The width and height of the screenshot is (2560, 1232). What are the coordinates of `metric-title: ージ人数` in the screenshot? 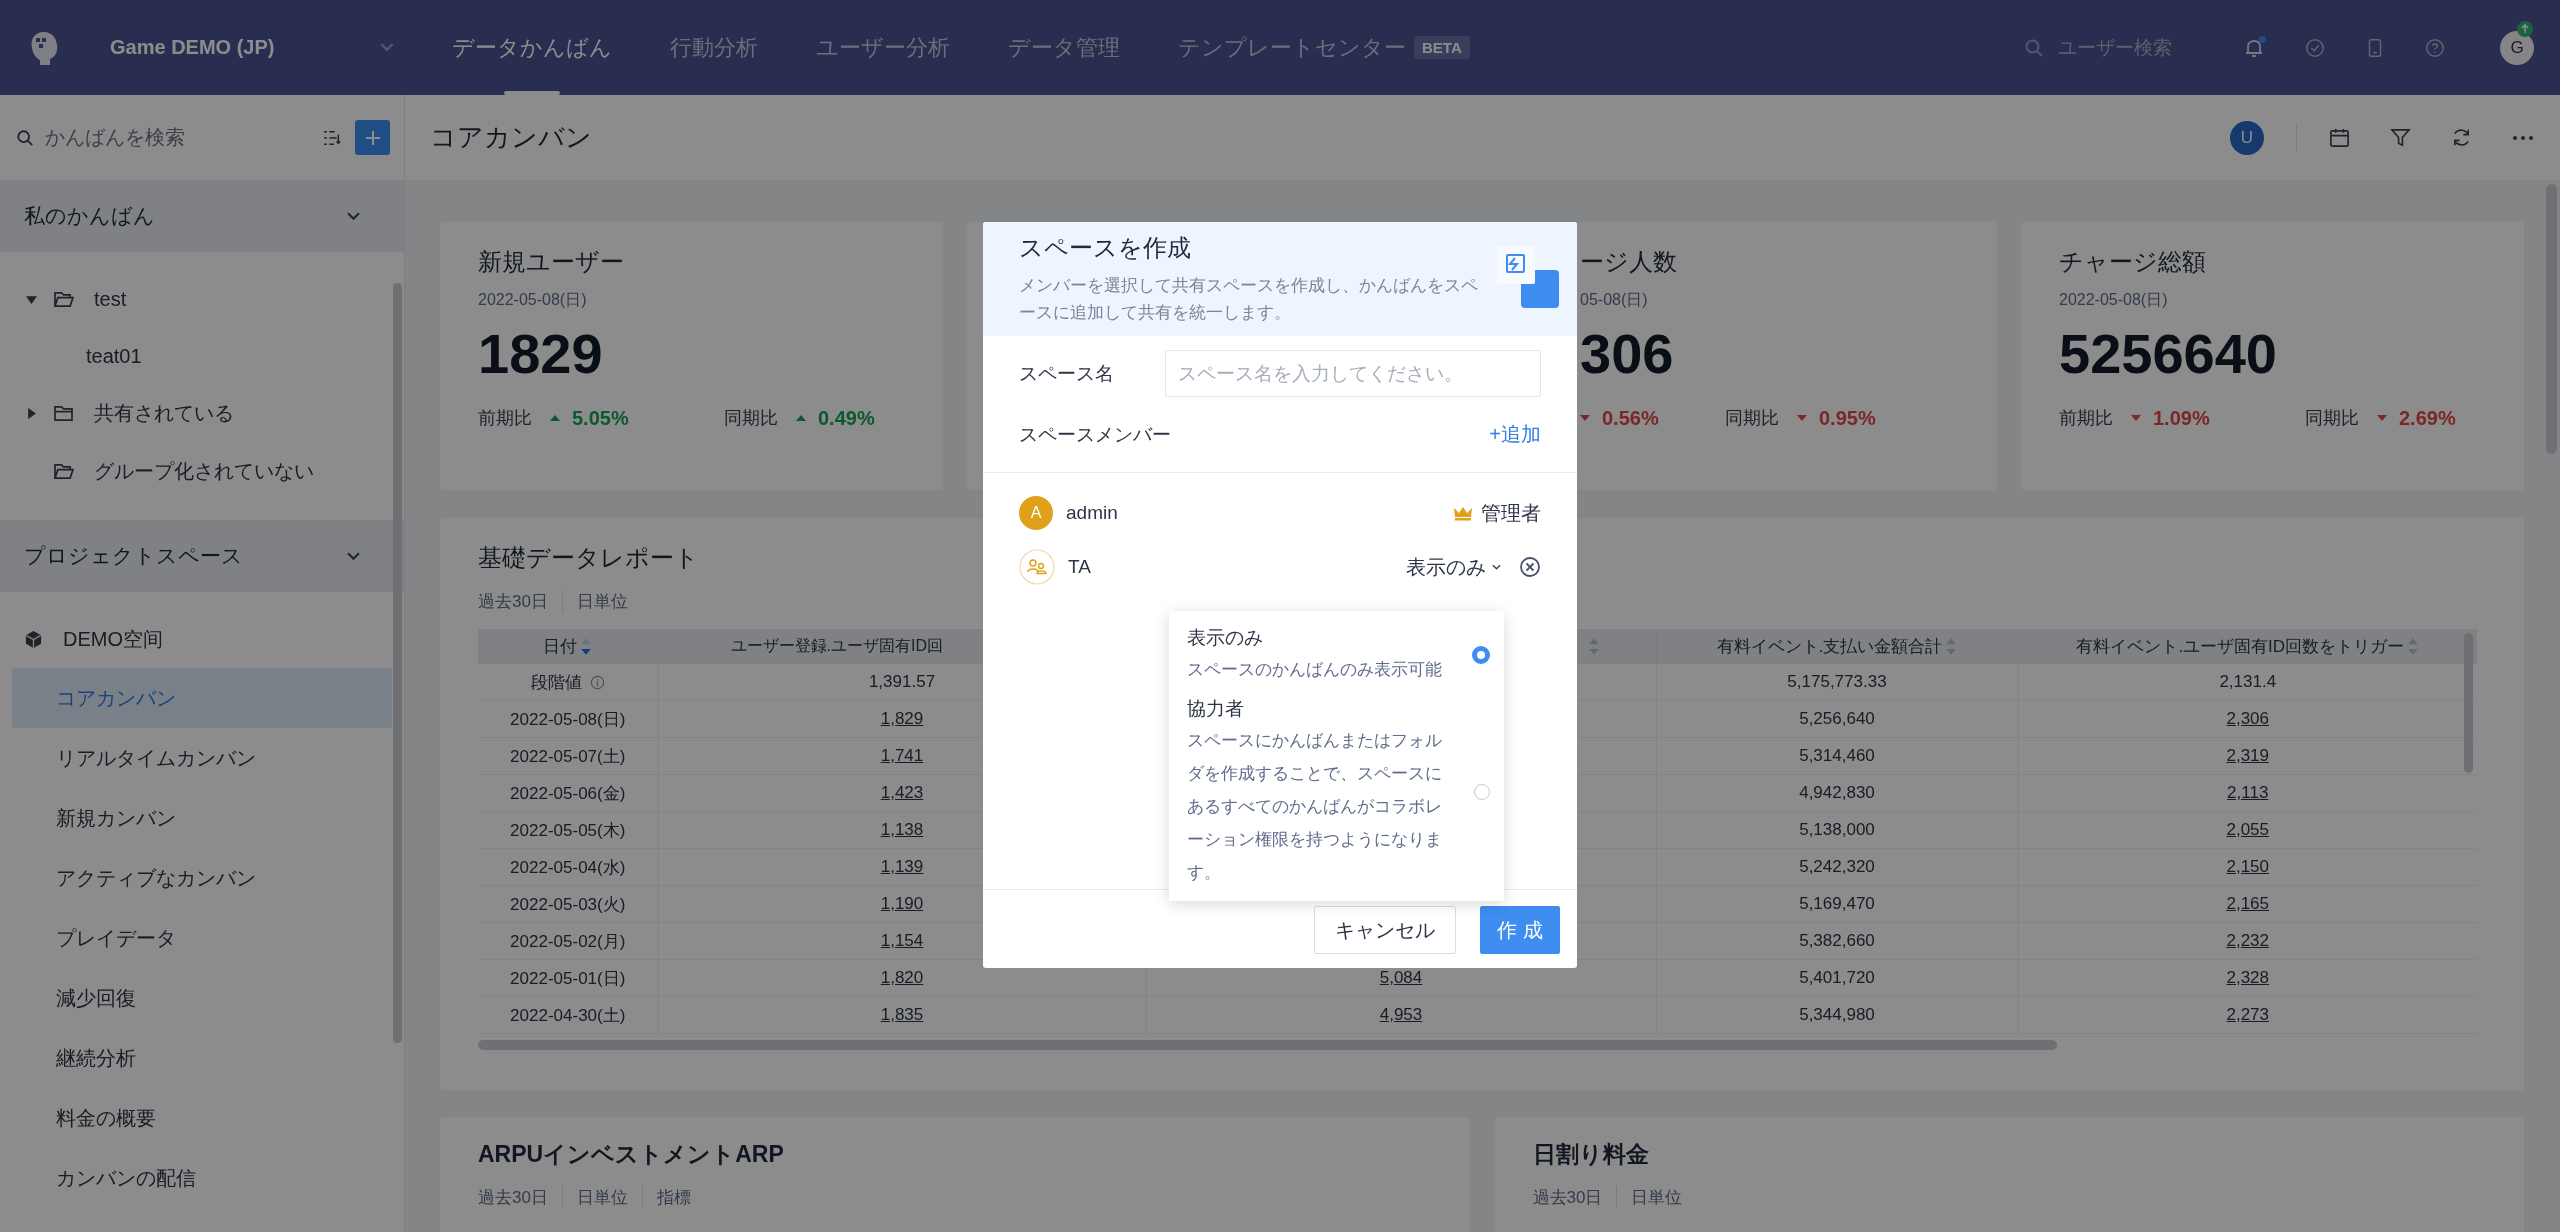 It's located at (1629, 262).